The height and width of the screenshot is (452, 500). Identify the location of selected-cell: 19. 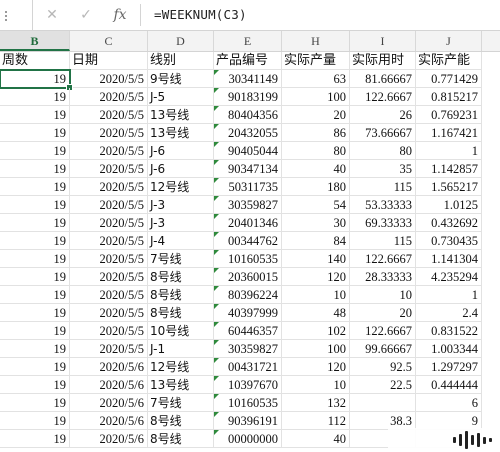
(35, 79).